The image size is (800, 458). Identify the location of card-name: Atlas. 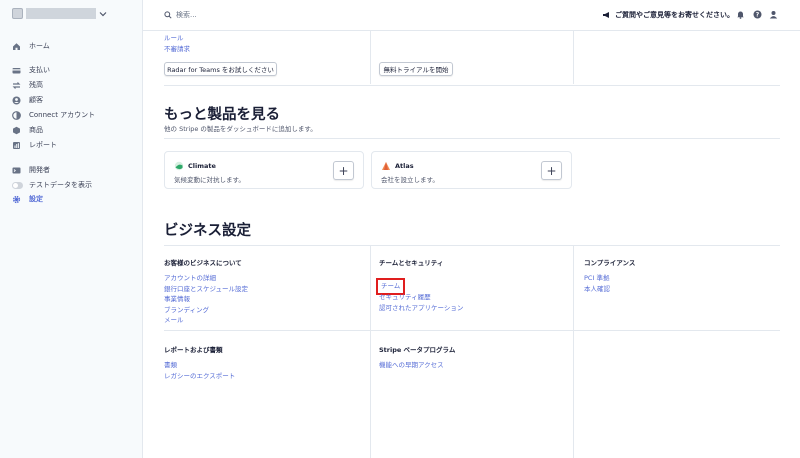
(404, 166).